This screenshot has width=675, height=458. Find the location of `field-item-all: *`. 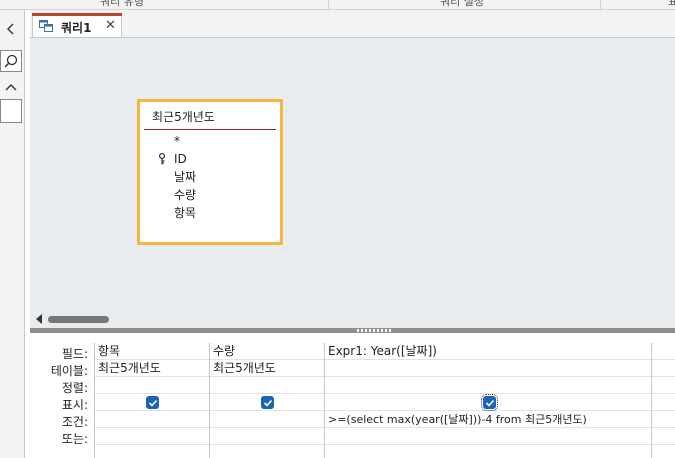

field-item-all: * is located at coordinates (185, 141).